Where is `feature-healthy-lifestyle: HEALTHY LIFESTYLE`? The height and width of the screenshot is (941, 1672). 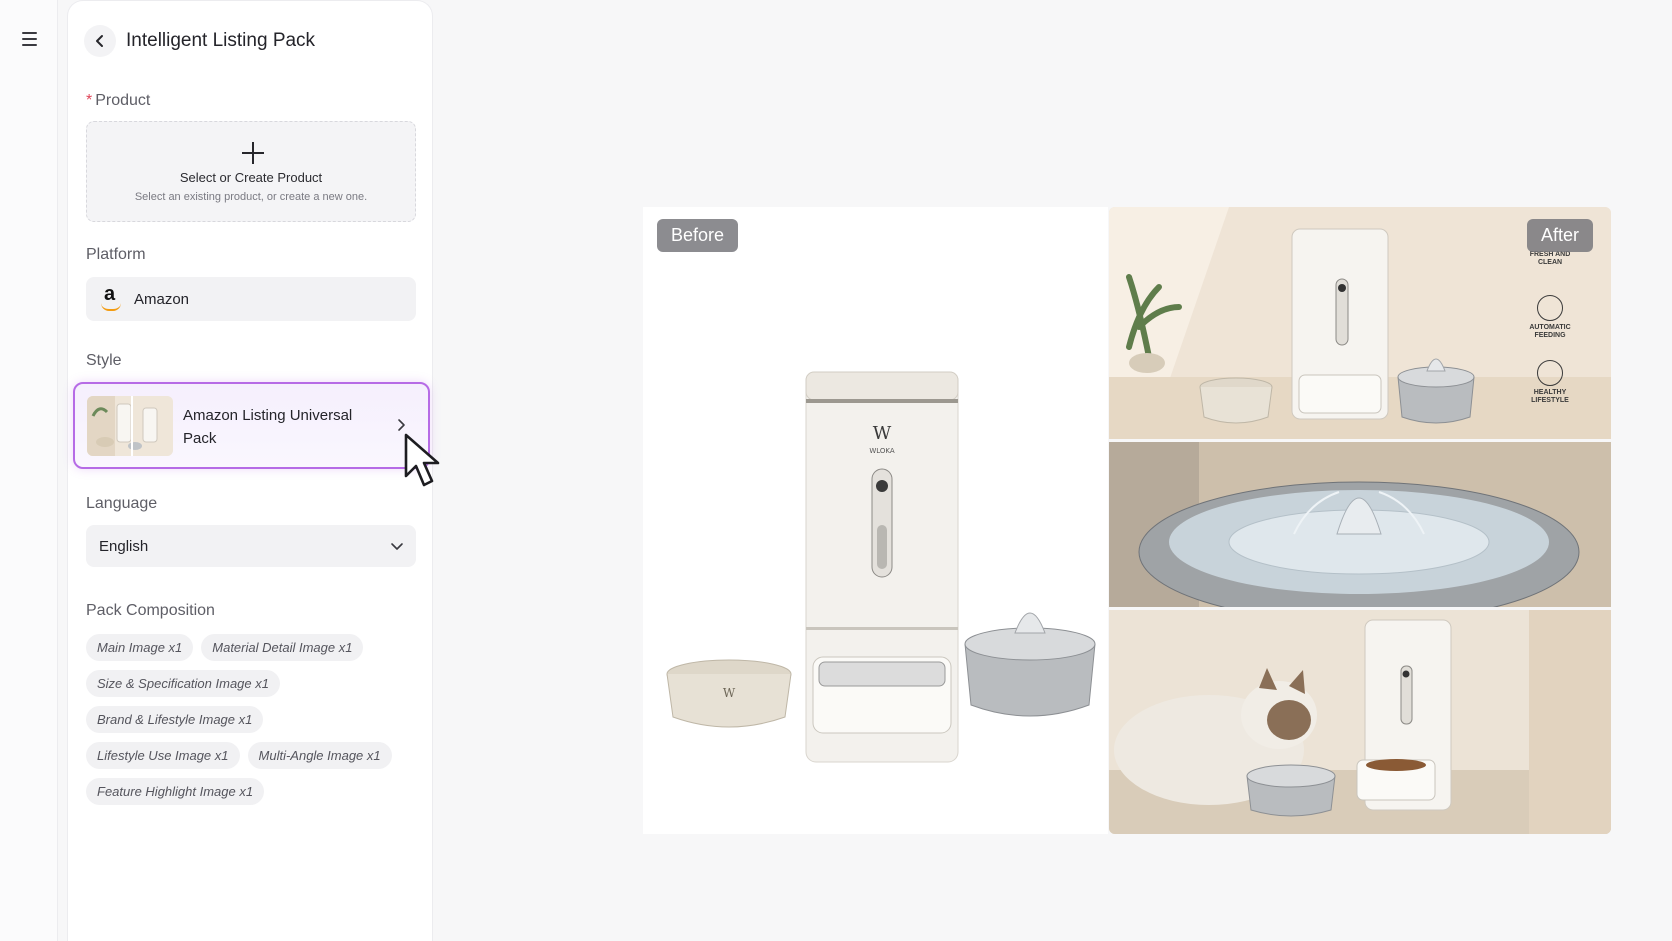 feature-healthy-lifestyle: HEALTHY LIFESTYLE is located at coordinates (1550, 382).